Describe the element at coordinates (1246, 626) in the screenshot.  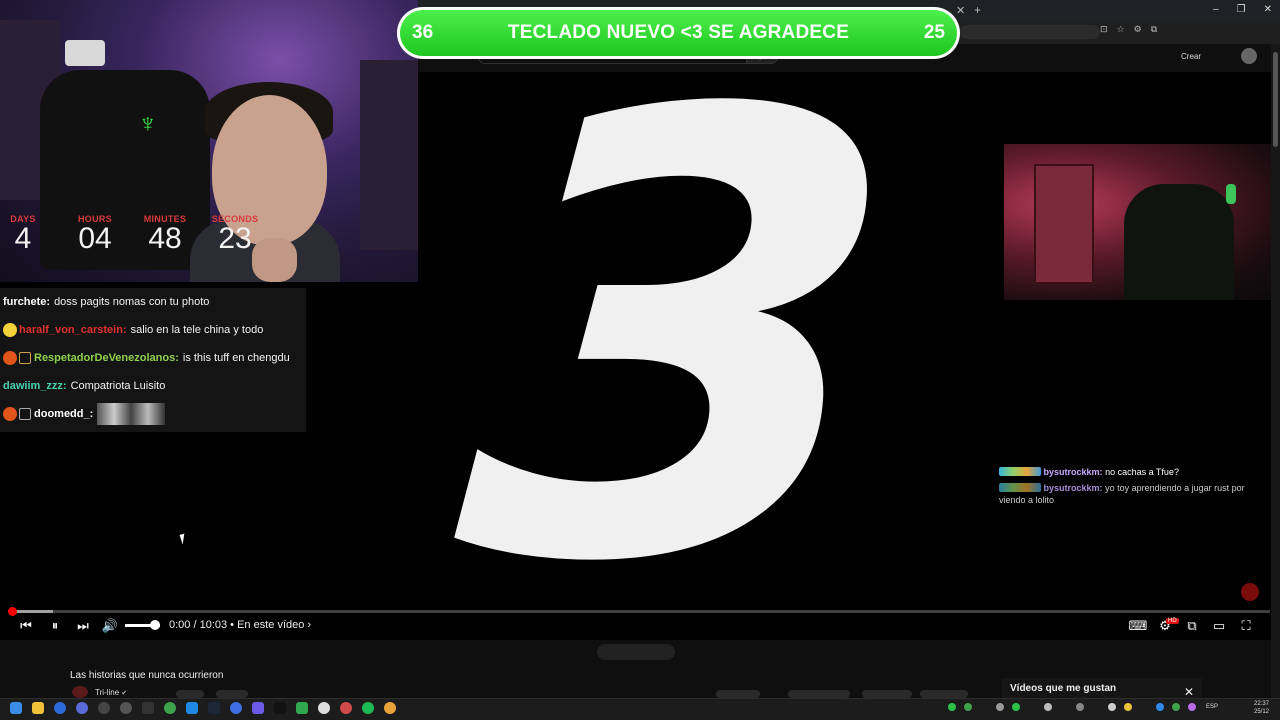
I see `fullscreen-icon: ⛶` at that location.